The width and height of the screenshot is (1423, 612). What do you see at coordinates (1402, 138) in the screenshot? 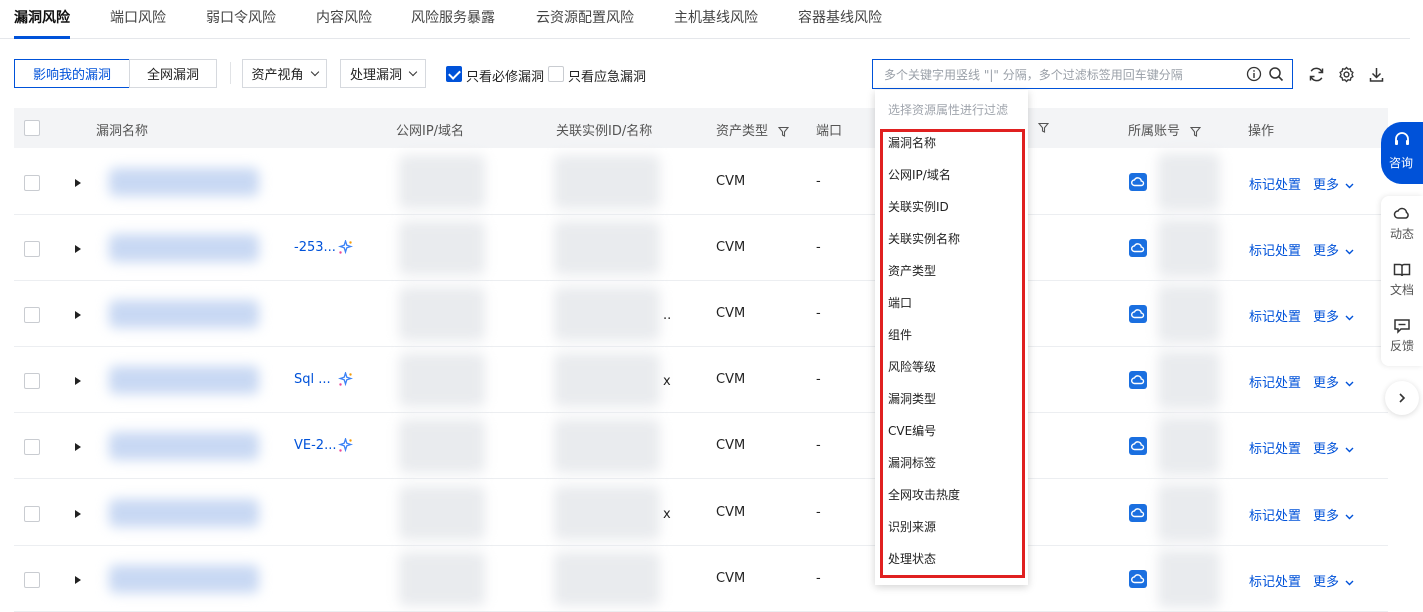
I see `headset-icon` at bounding box center [1402, 138].